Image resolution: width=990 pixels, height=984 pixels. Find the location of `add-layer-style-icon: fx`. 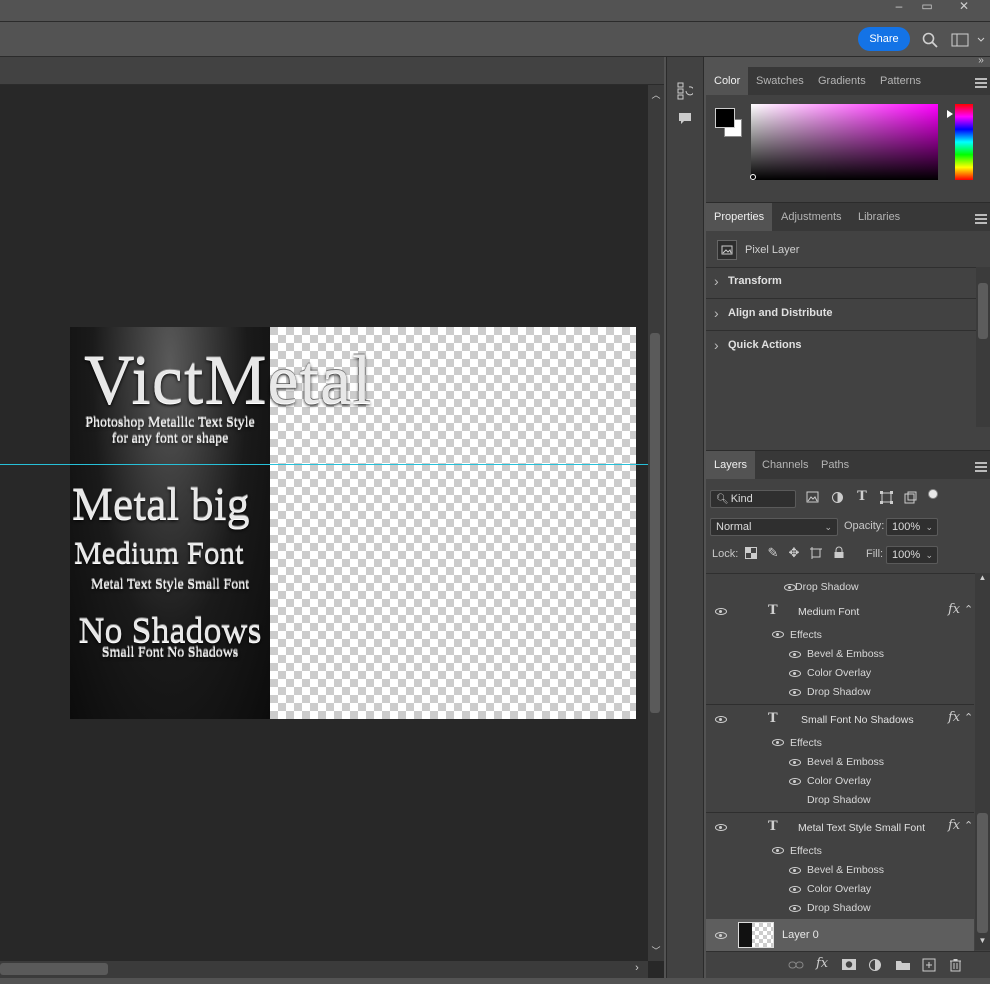

add-layer-style-icon: fx is located at coordinates (822, 963).